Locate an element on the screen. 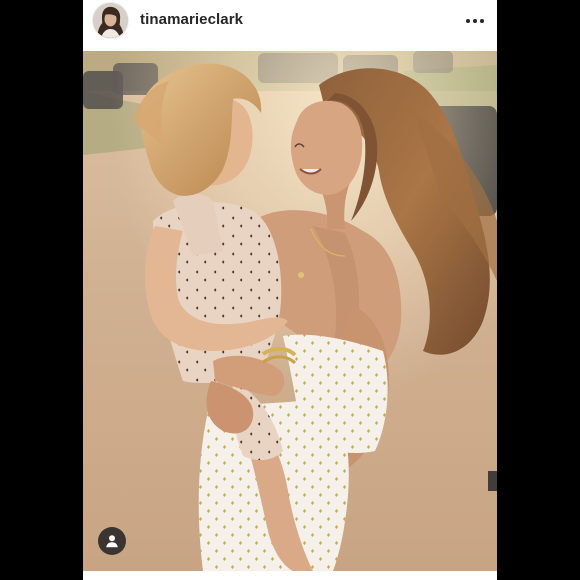 The image size is (580, 580). user-tag-icon is located at coordinates (112, 541).